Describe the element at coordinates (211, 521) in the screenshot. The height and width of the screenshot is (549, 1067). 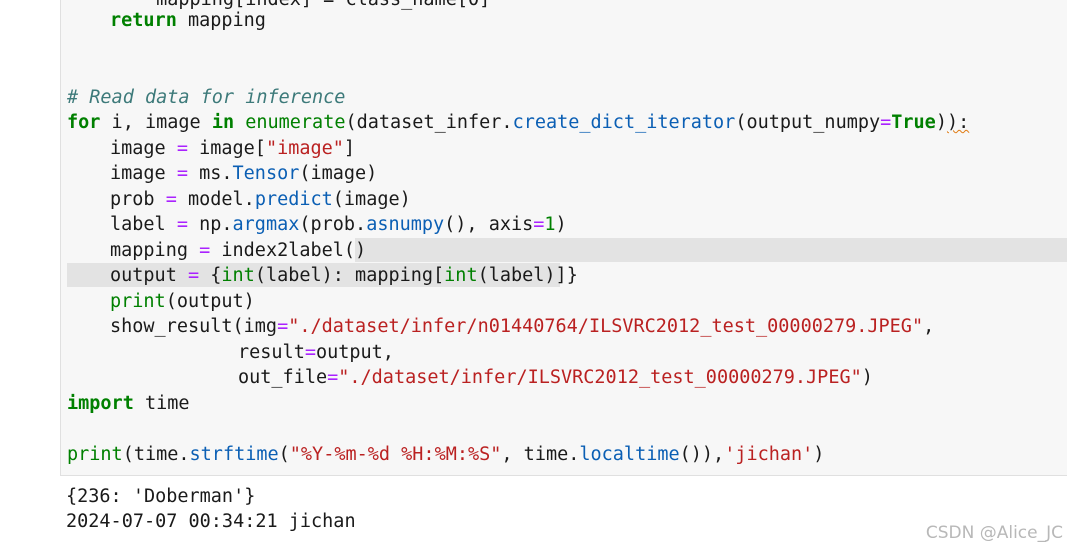
I see `output-line-time: 2024-07-07 00:34:21 jichan` at that location.